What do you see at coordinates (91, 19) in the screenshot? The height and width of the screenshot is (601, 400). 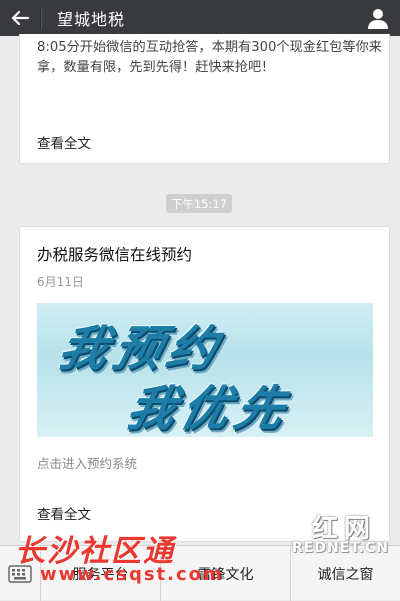 I see `page-title: 望城地税` at bounding box center [91, 19].